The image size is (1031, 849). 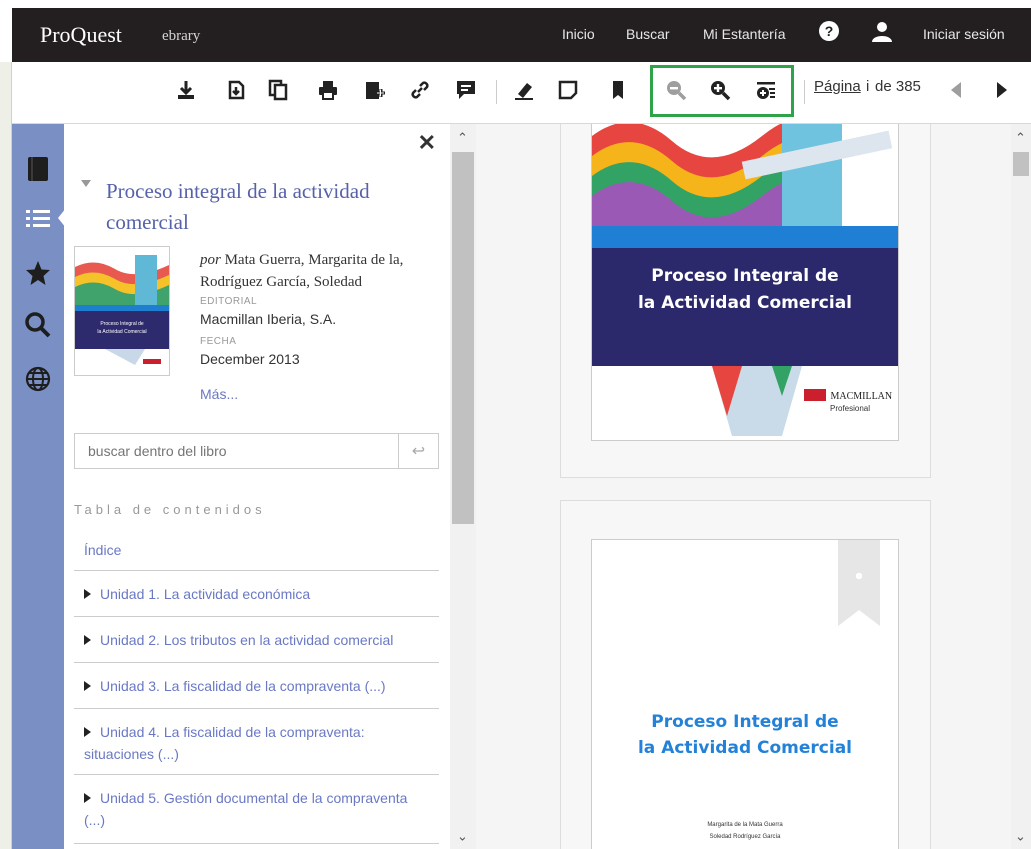 I want to click on bookmark-icon, so click(x=618, y=90).